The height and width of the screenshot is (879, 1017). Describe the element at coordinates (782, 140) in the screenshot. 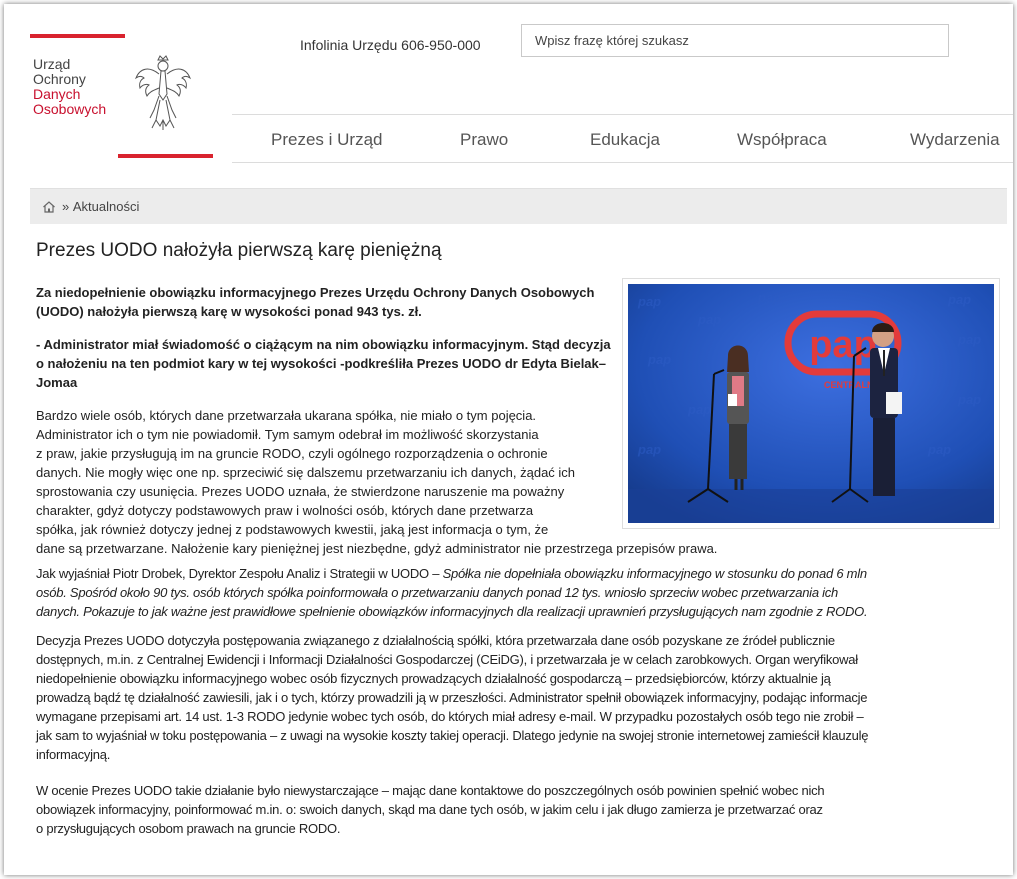

I see `nav-item-wspolpraca: Współpraca` at that location.